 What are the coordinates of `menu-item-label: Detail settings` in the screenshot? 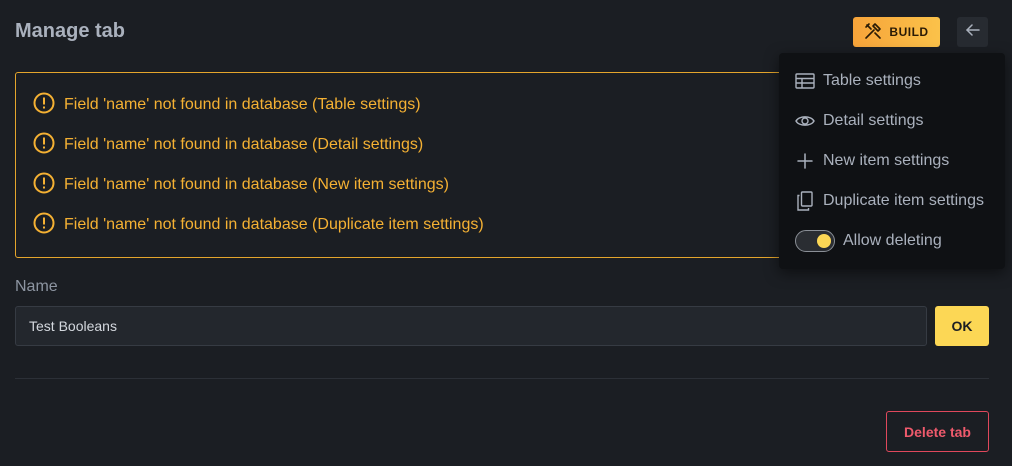 It's located at (873, 120).